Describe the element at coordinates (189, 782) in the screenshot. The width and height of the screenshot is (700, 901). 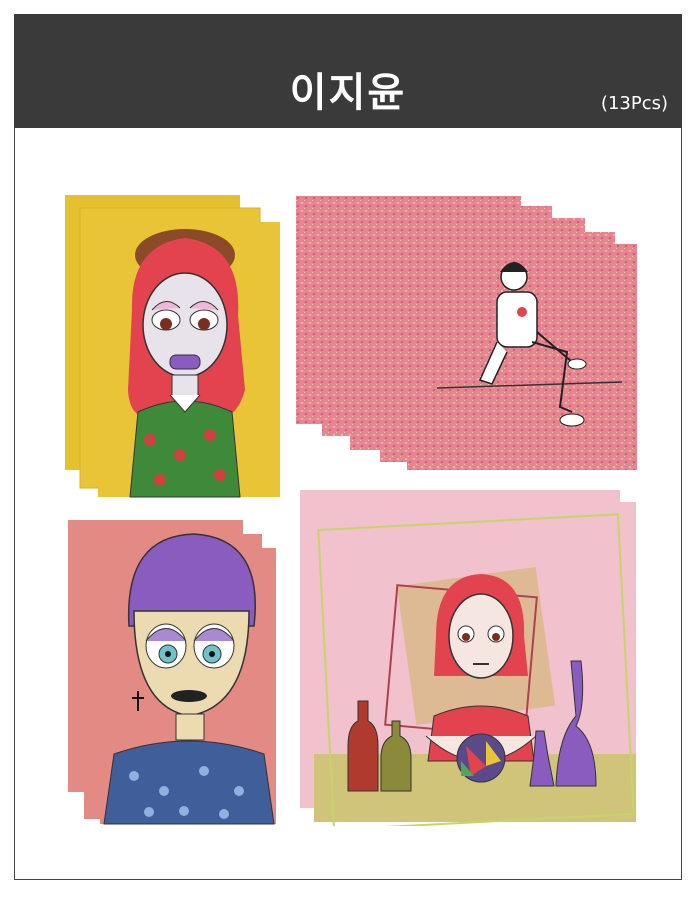
I see `blue-sweater` at that location.